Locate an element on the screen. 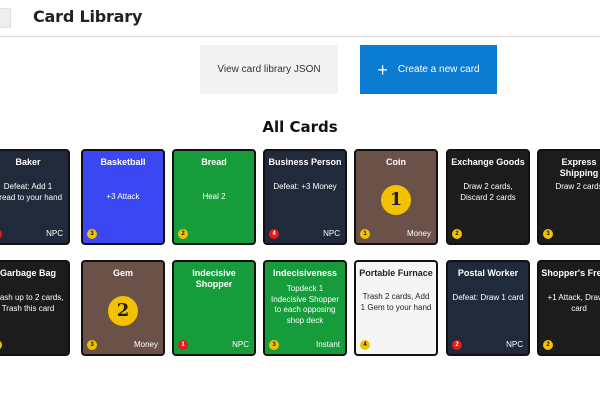  card-description: Trash up to 2 cards, Trash this card is located at coordinates (32, 303).